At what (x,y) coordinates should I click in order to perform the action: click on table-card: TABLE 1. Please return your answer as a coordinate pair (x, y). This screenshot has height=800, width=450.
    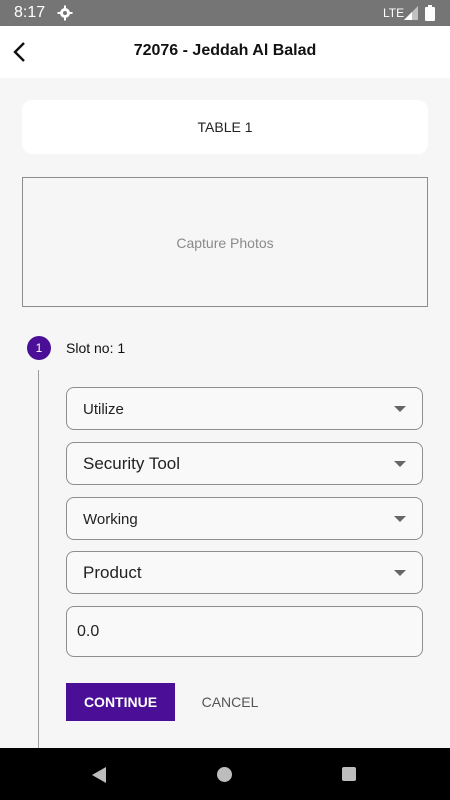
    Looking at the image, I should click on (225, 127).